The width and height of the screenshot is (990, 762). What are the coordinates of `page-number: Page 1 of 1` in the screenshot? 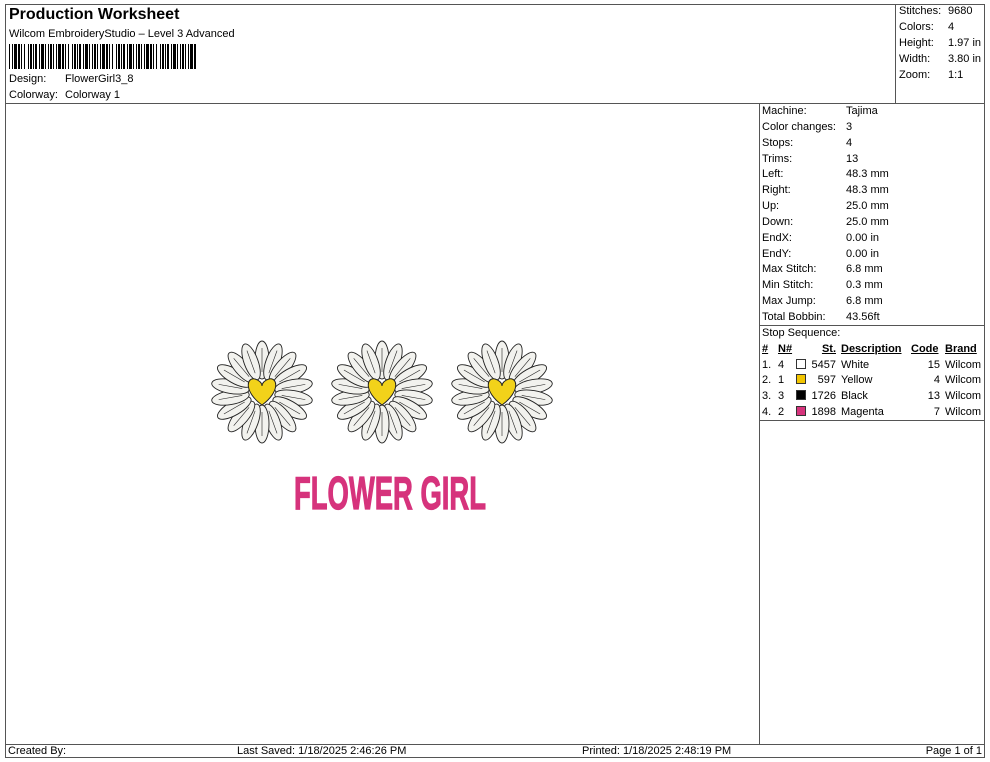 It's located at (953, 751).